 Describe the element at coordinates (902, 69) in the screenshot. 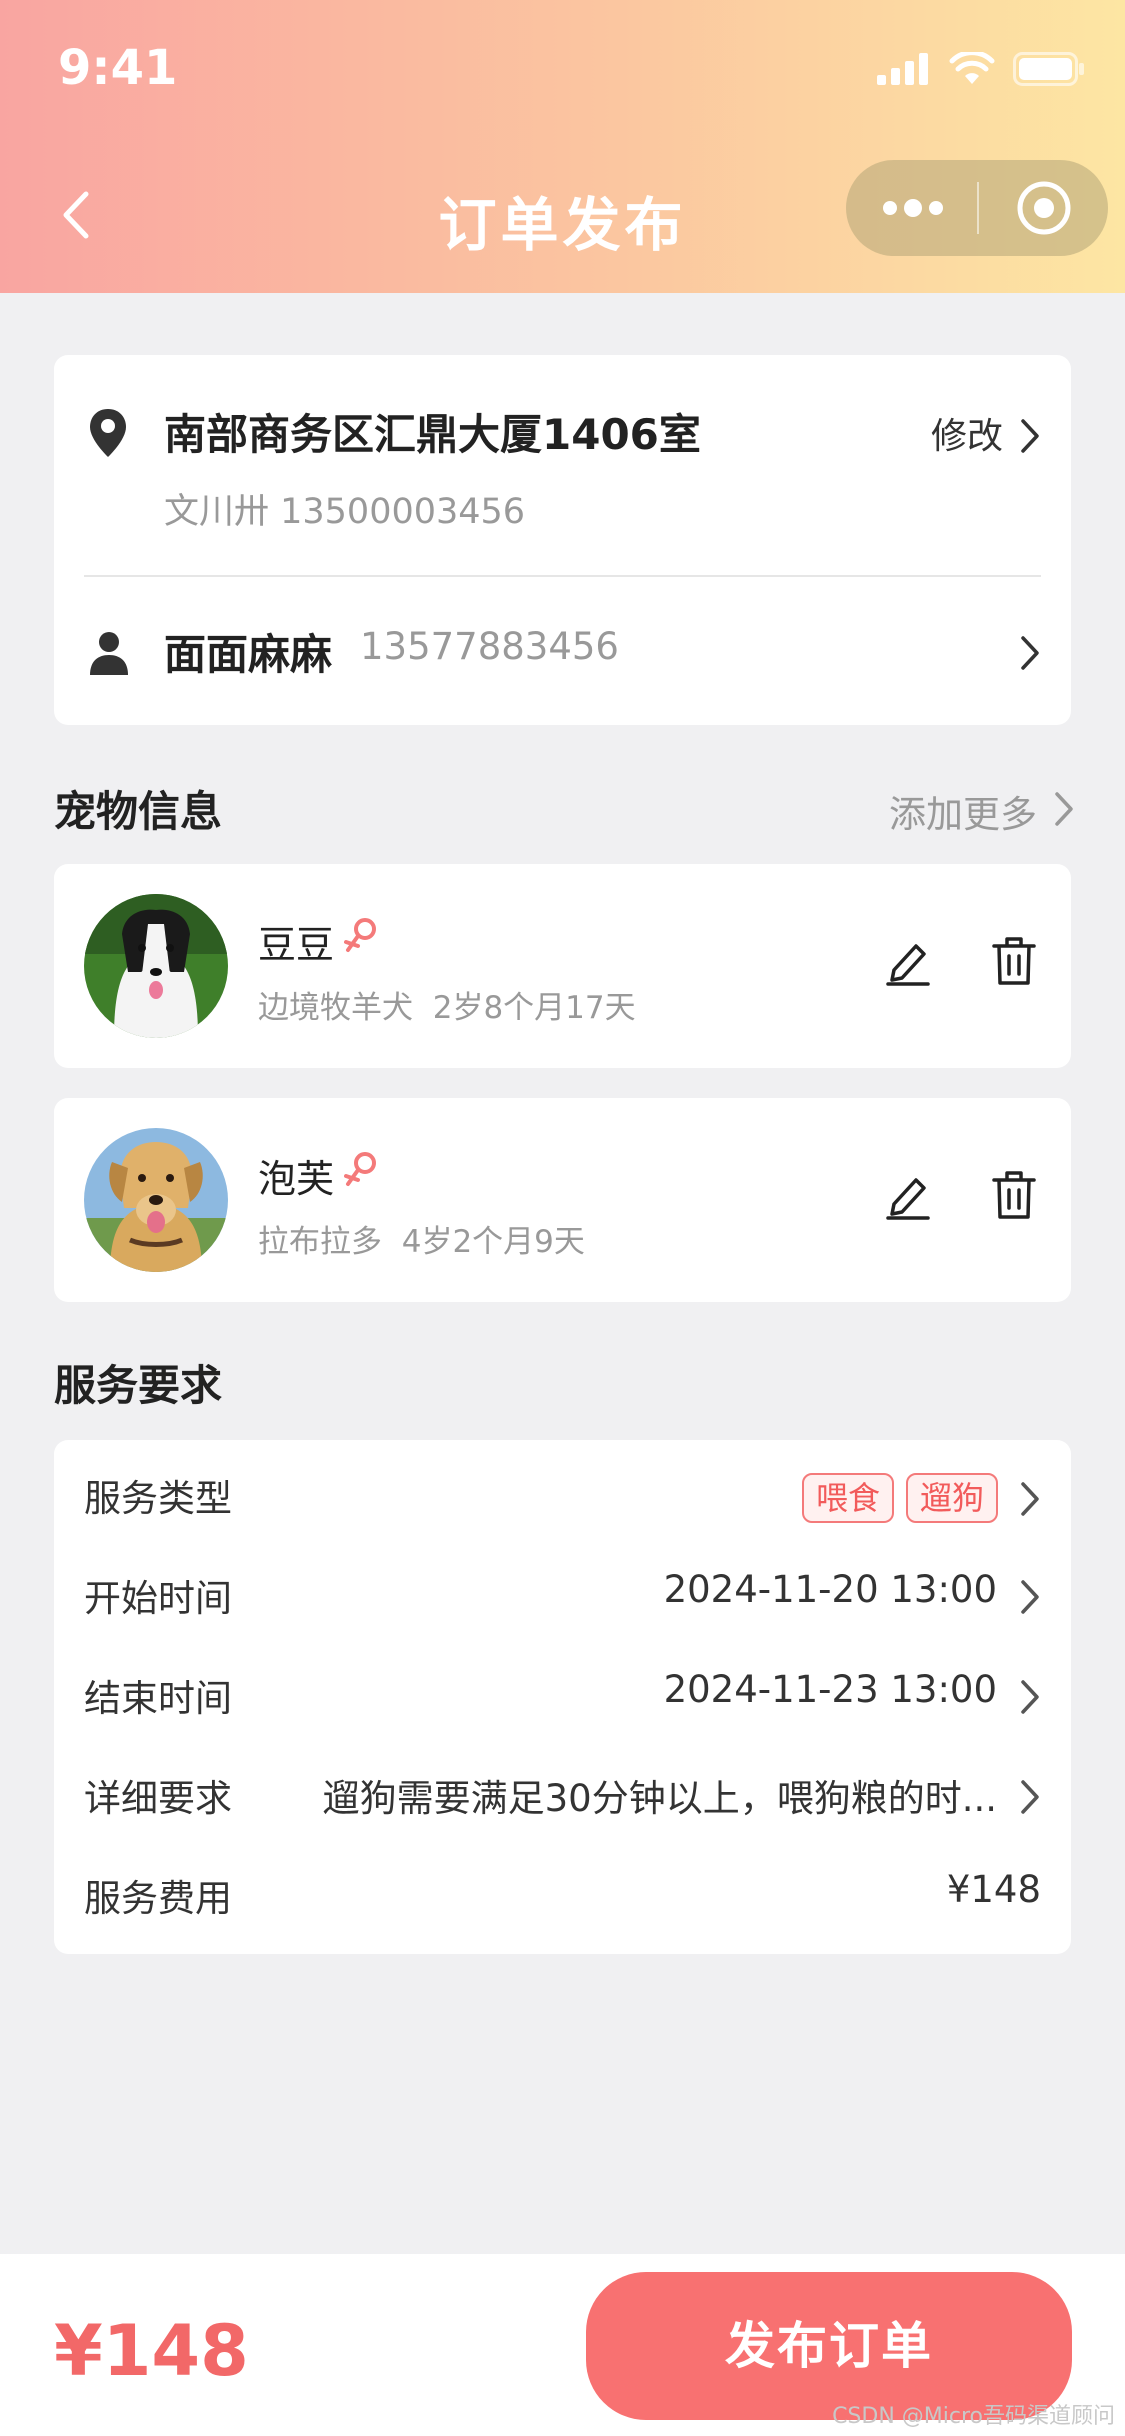

I see `signal-icon` at that location.